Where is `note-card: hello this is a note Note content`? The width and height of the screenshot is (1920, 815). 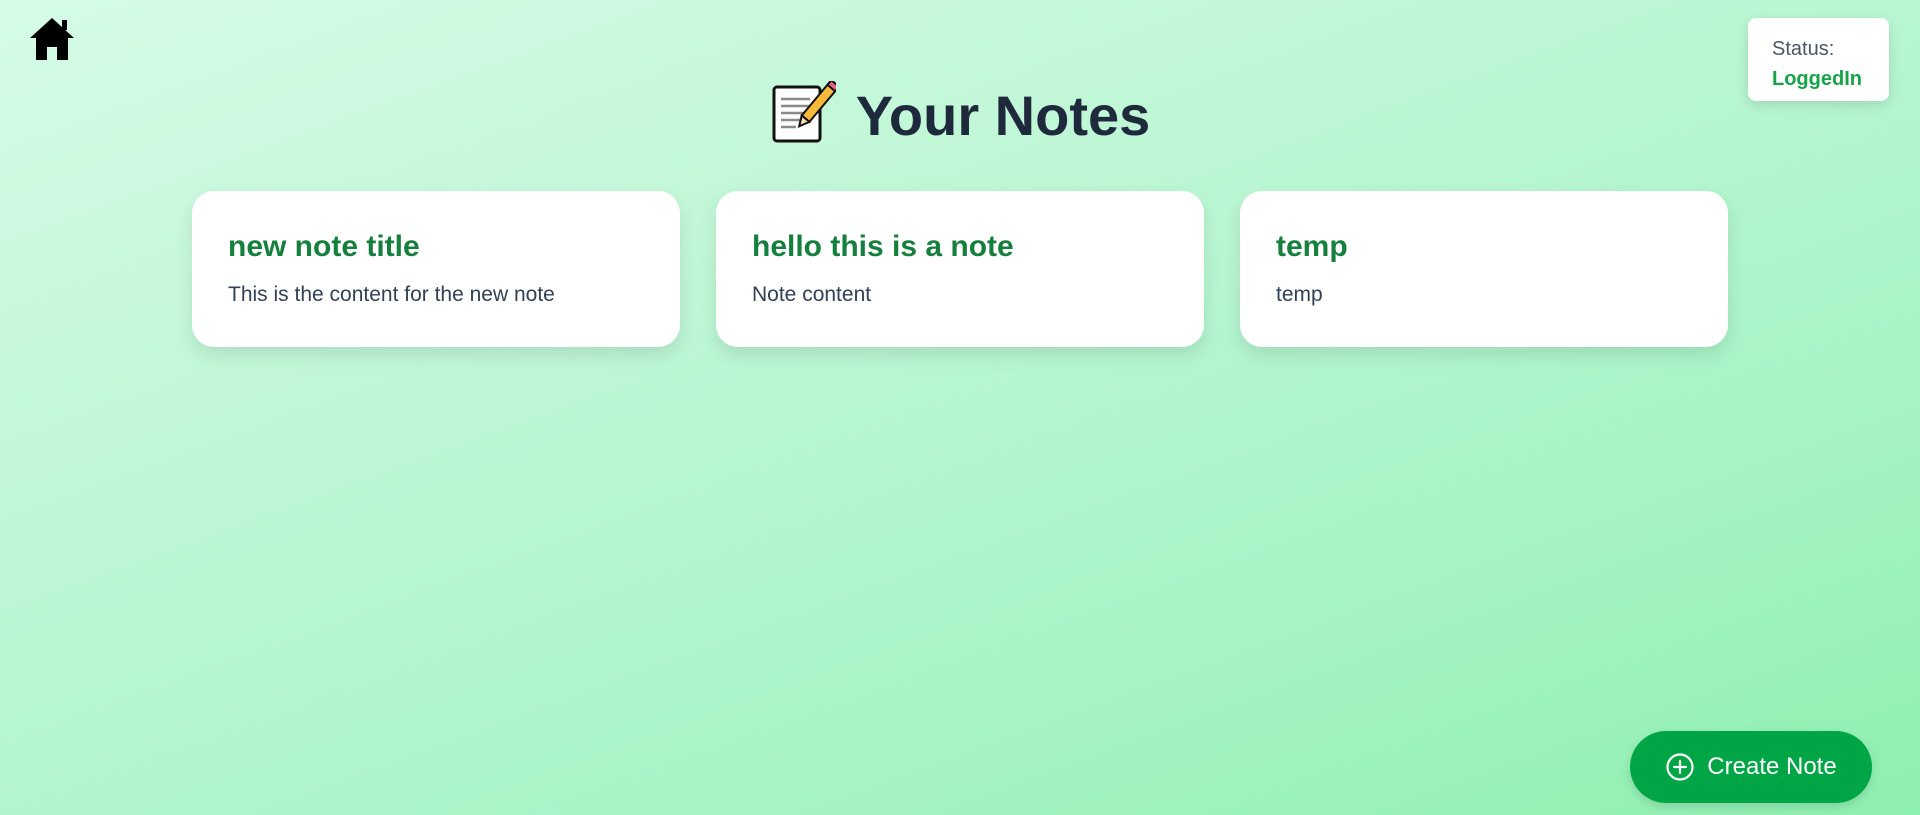
note-card: hello this is a note Note content is located at coordinates (960, 269).